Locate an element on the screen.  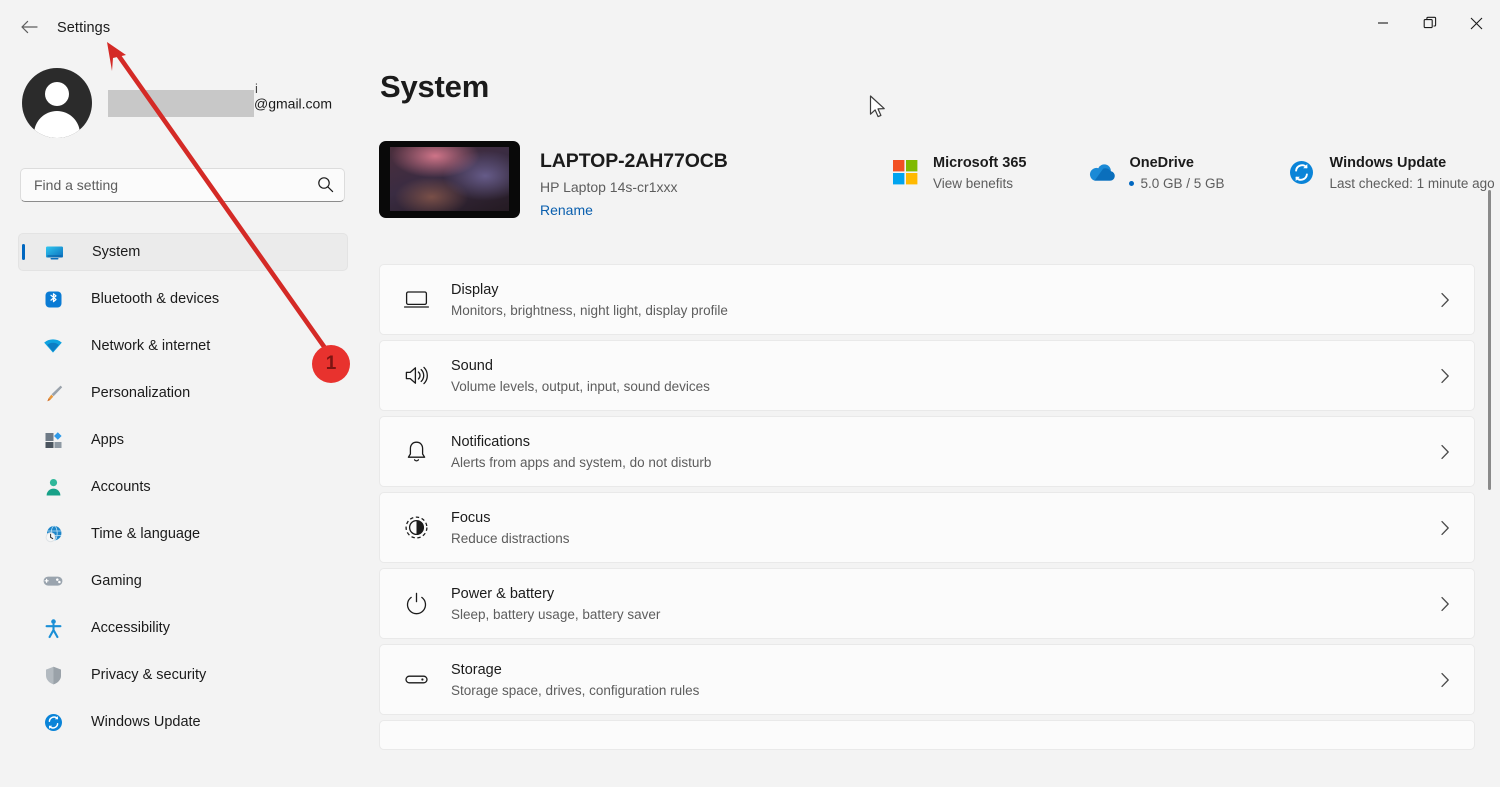
search-container is located at coordinates (182, 185).